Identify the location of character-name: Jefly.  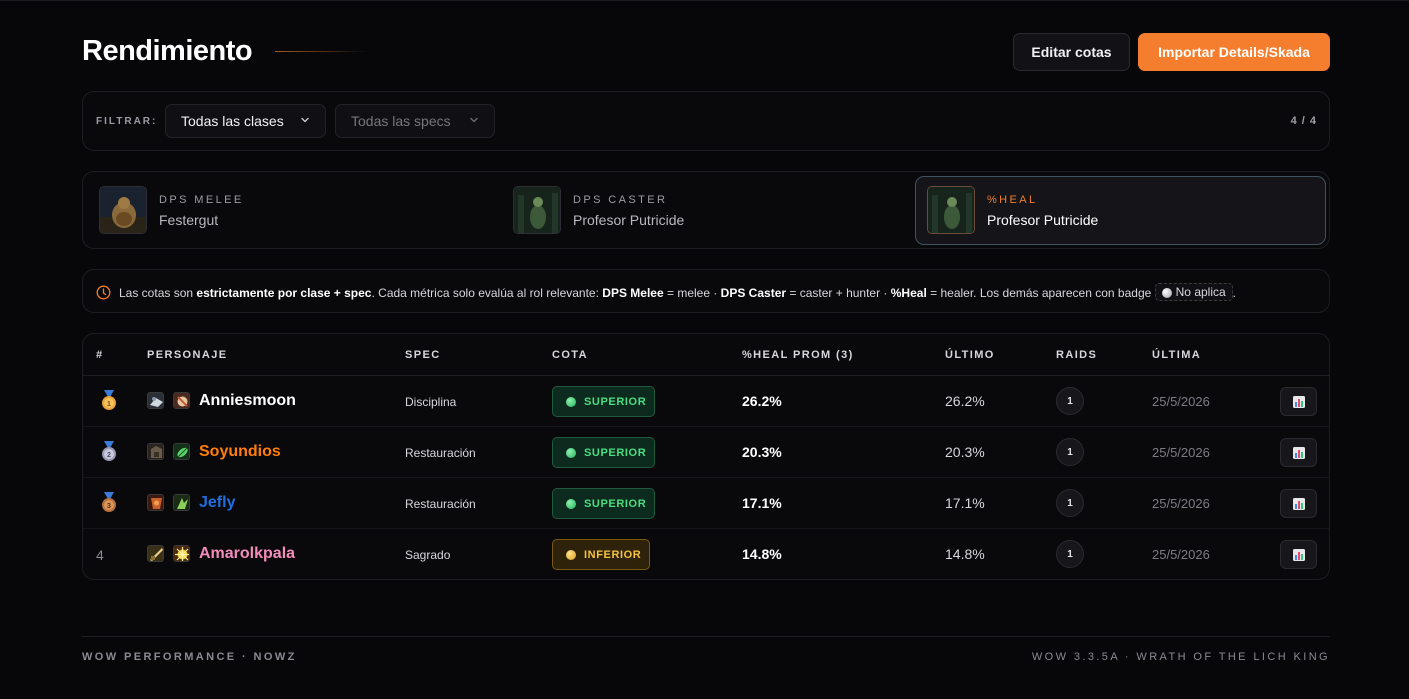
(217, 503).